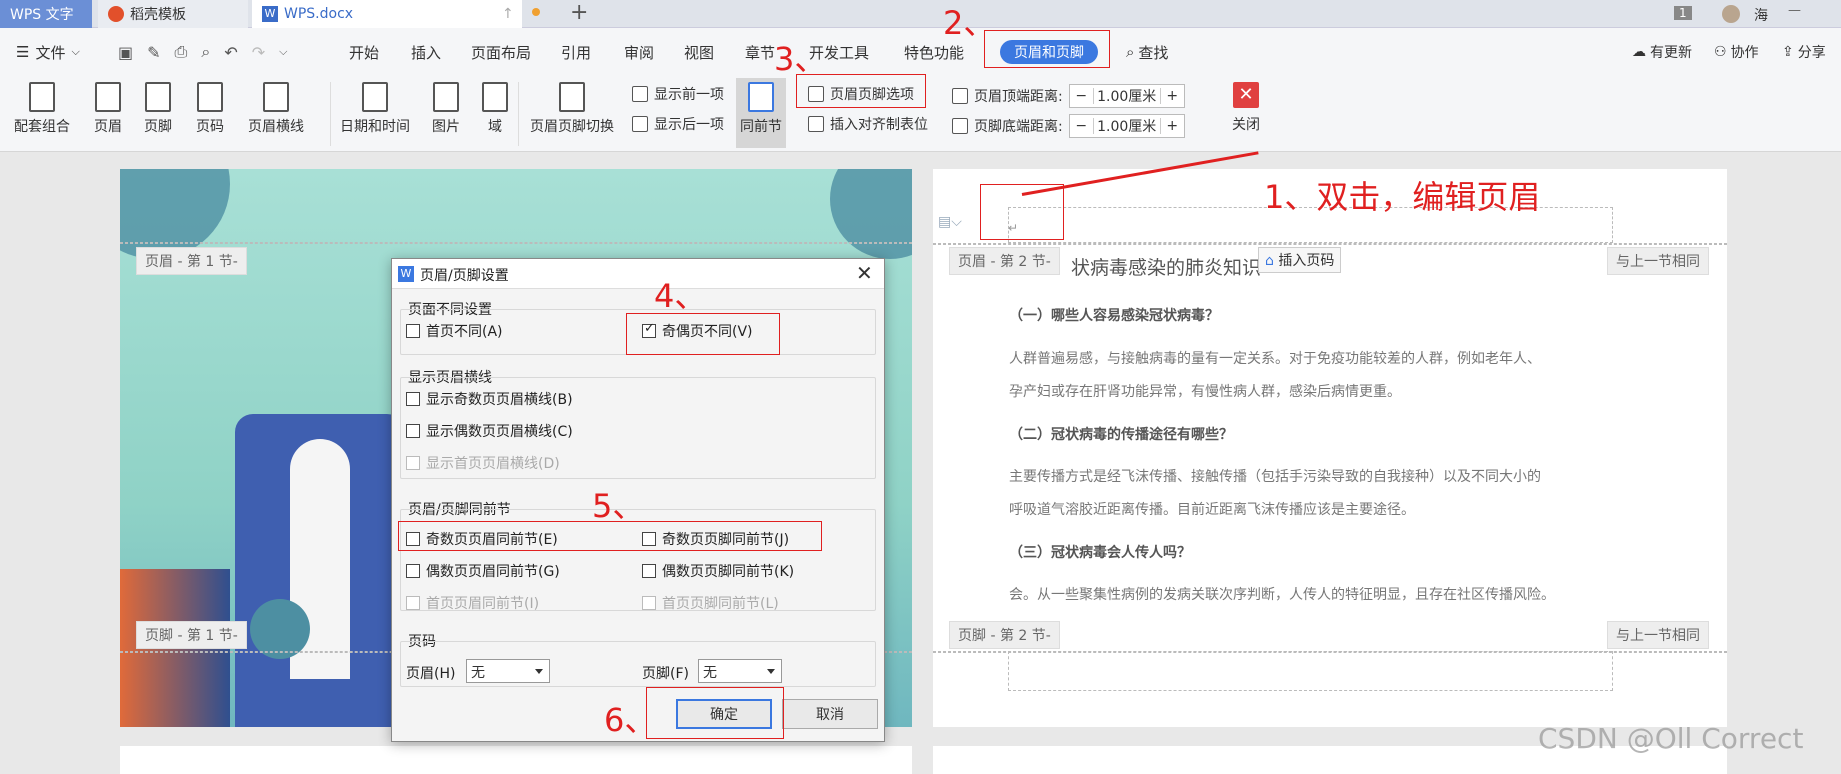 The height and width of the screenshot is (774, 1841). Describe the element at coordinates (1004, 261) in the screenshot. I see `header-section-tag: 页眉 - 第 2 节-` at that location.